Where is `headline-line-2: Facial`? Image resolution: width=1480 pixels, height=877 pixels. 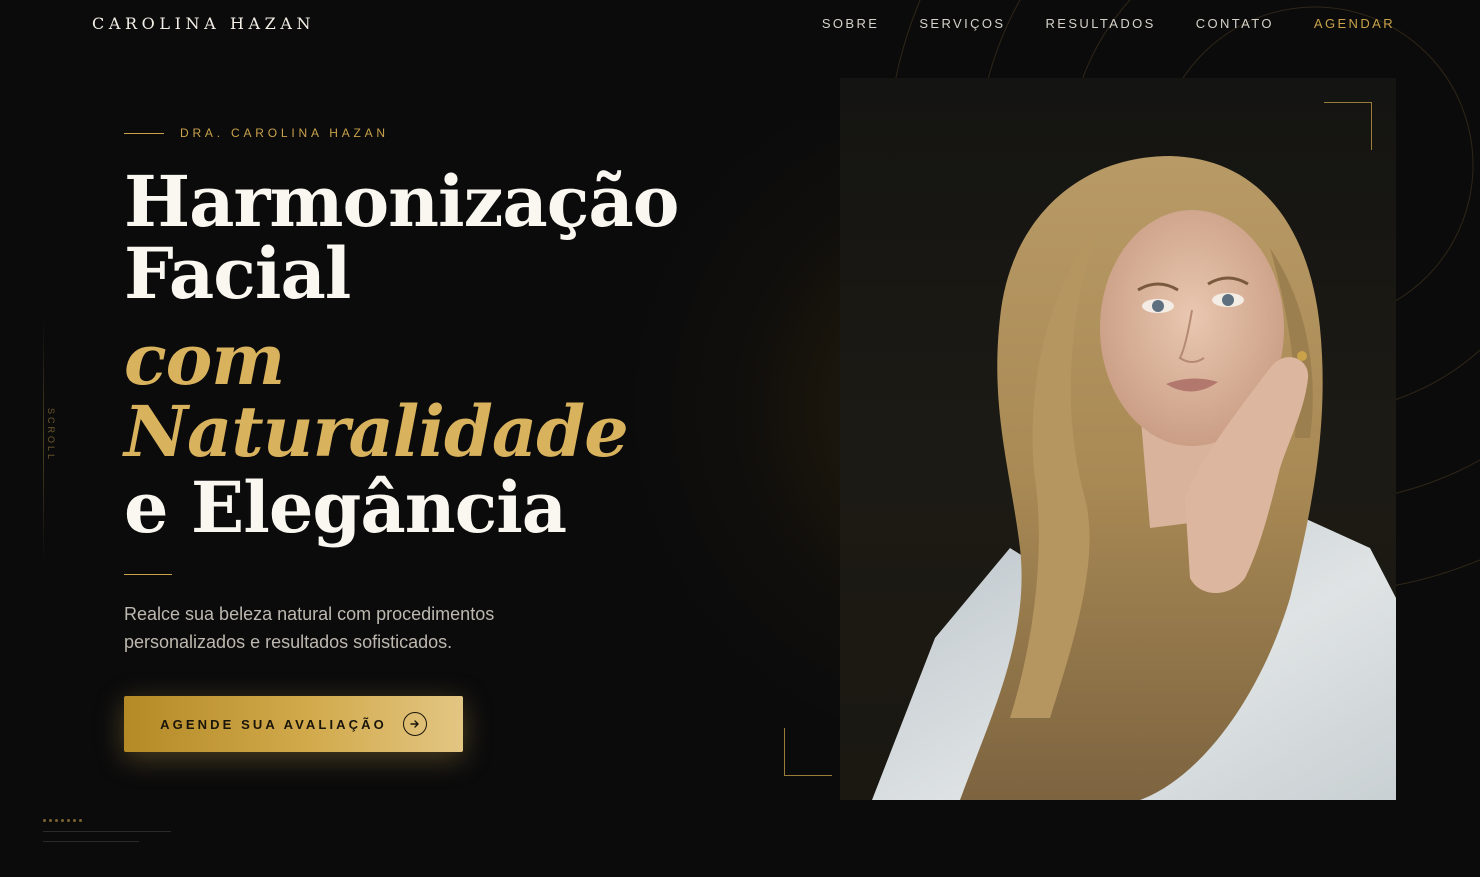
headline-line-2: Facial is located at coordinates (237, 273).